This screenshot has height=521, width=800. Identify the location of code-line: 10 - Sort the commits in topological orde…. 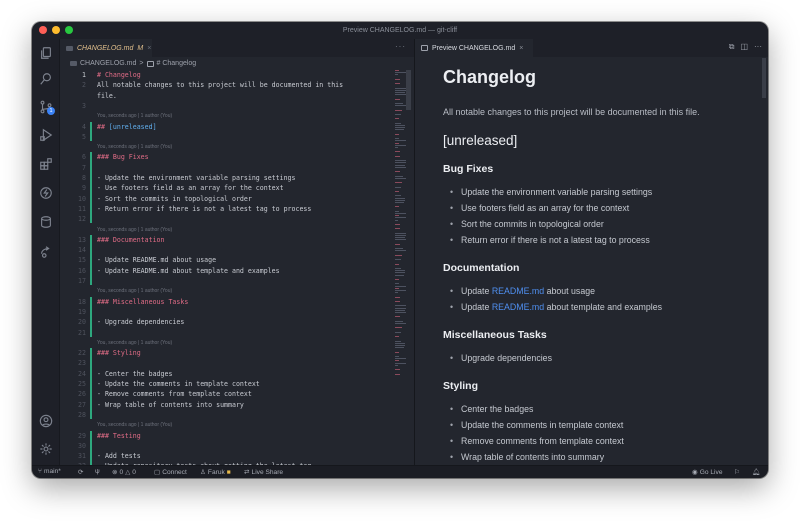
(225, 199).